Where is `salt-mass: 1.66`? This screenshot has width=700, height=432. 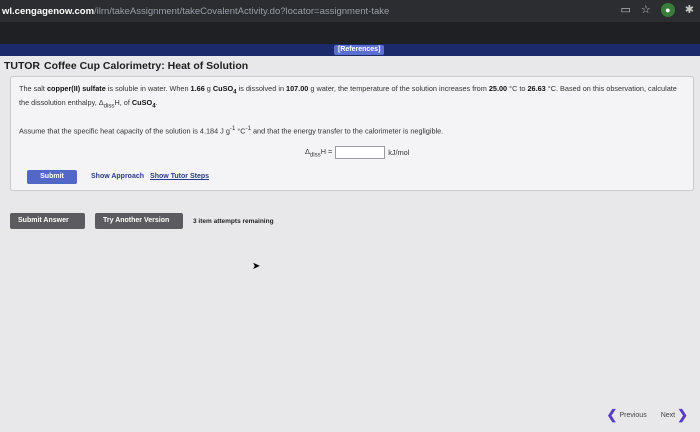
salt-mass: 1.66 is located at coordinates (197, 88).